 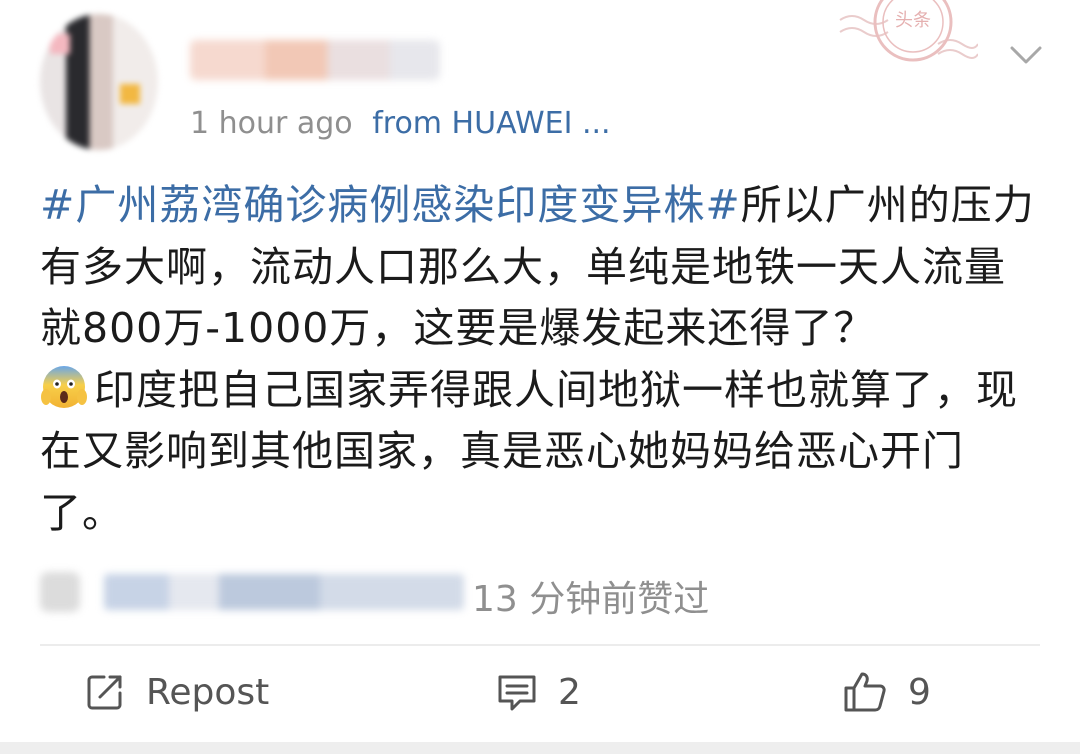 I want to click on liker-names-blurred, so click(x=284, y=592).